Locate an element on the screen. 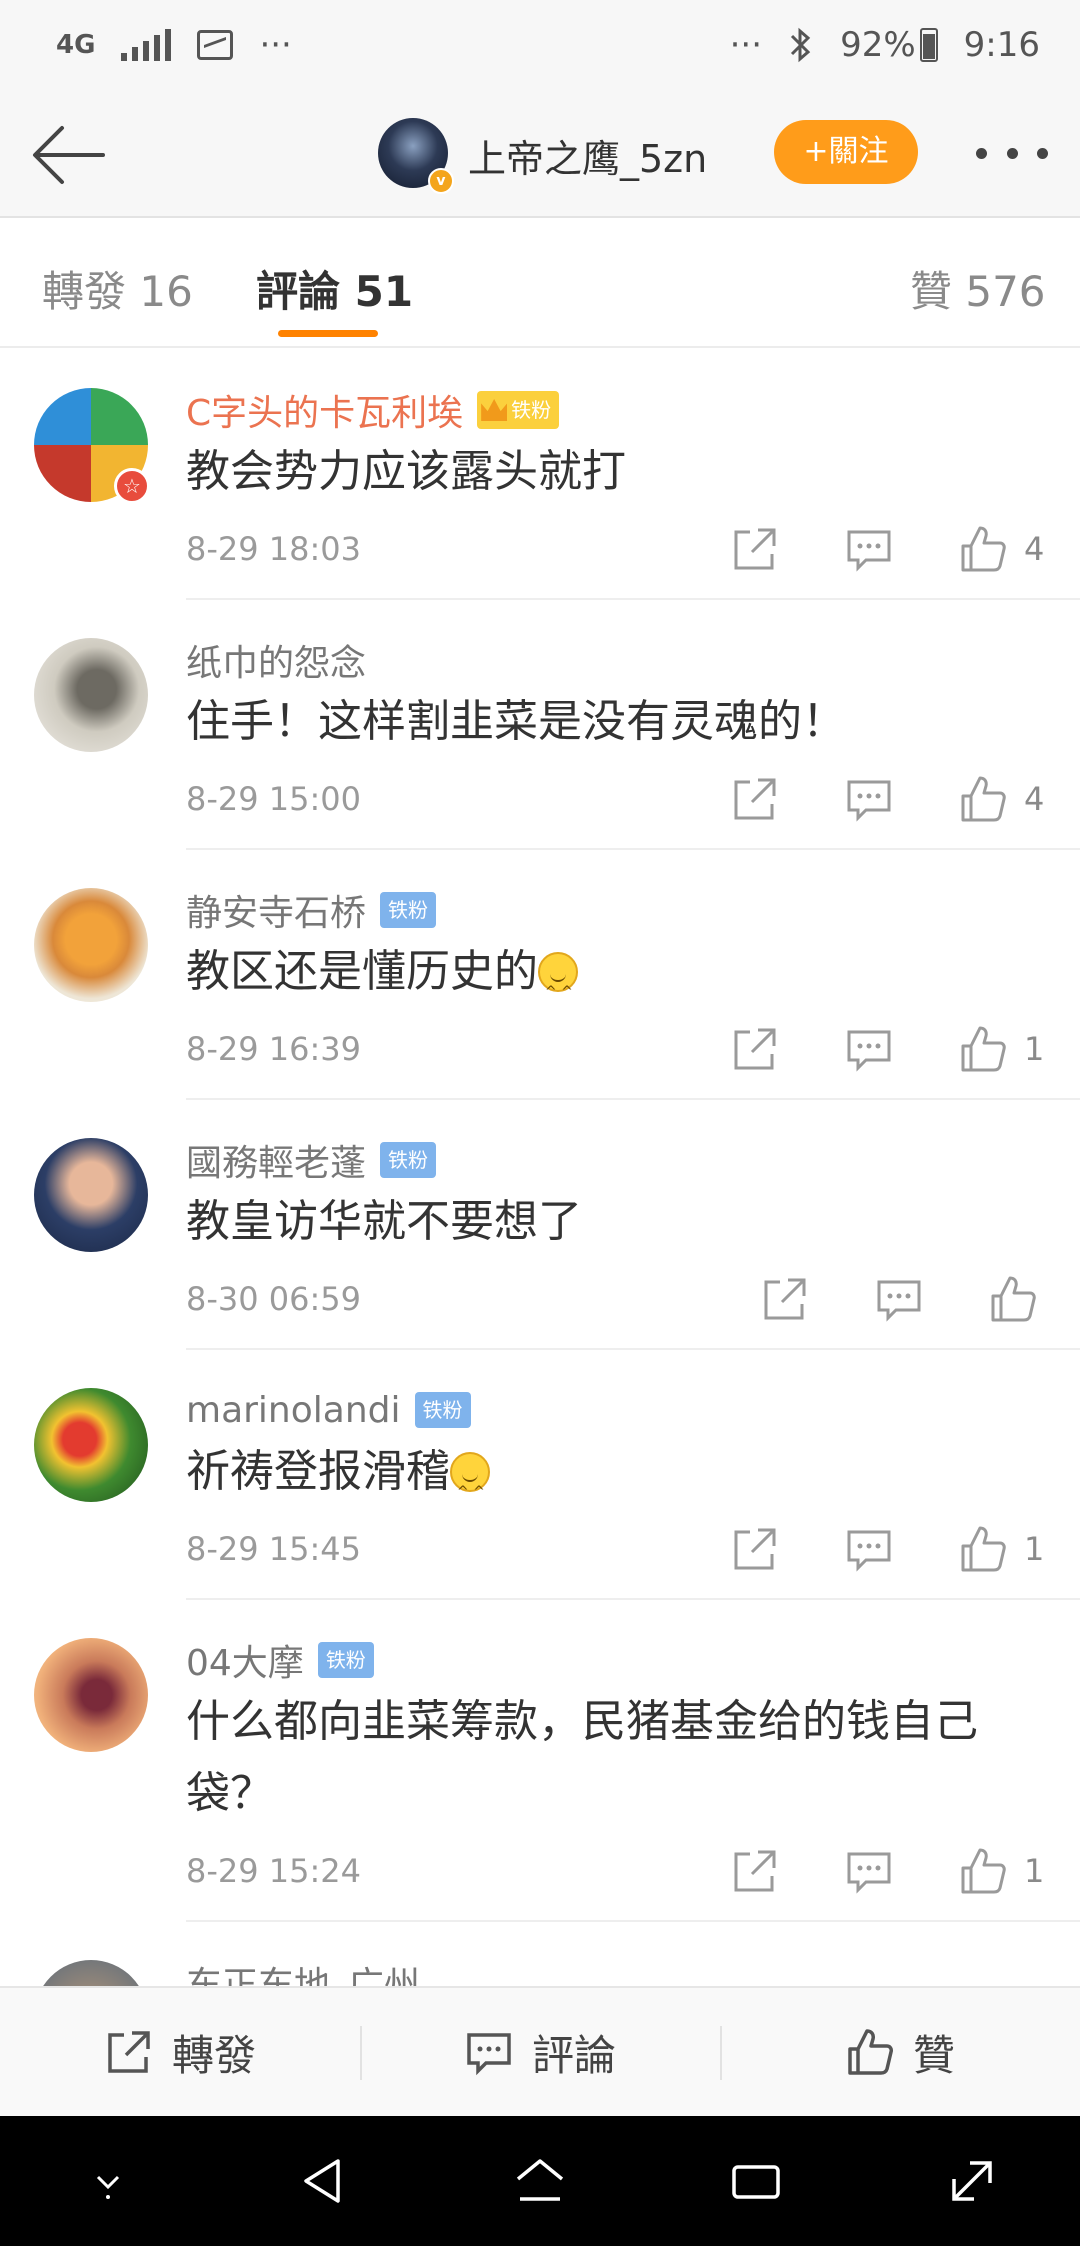 The height and width of the screenshot is (2246, 1080). comment-time: 8-29 15:45 is located at coordinates (274, 1549).